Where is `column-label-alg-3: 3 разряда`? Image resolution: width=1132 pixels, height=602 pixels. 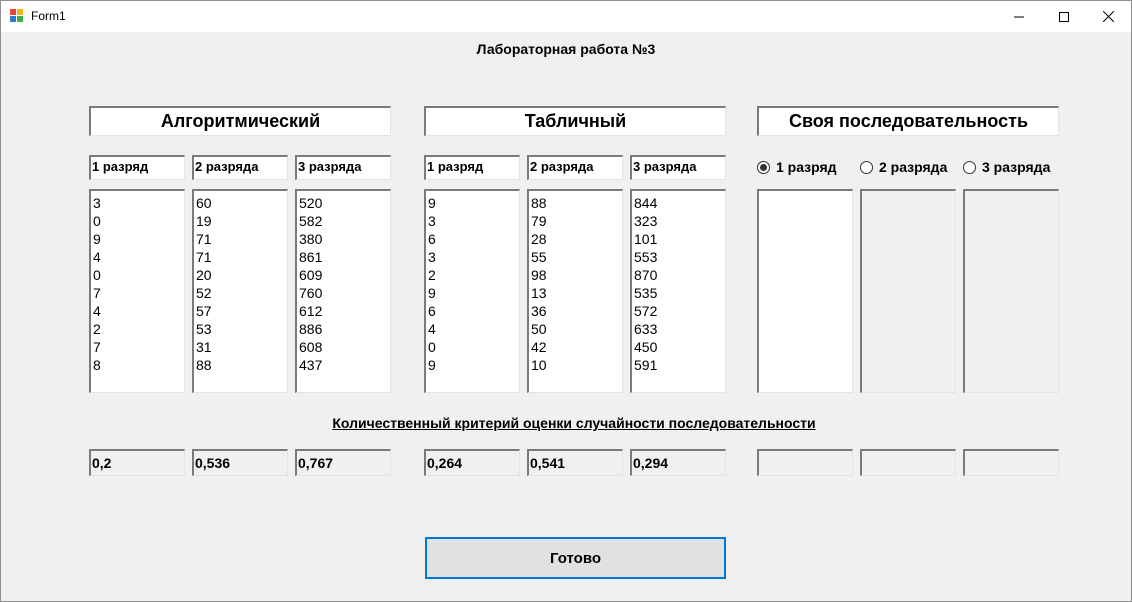
column-label-alg-3: 3 разряда is located at coordinates (343, 167).